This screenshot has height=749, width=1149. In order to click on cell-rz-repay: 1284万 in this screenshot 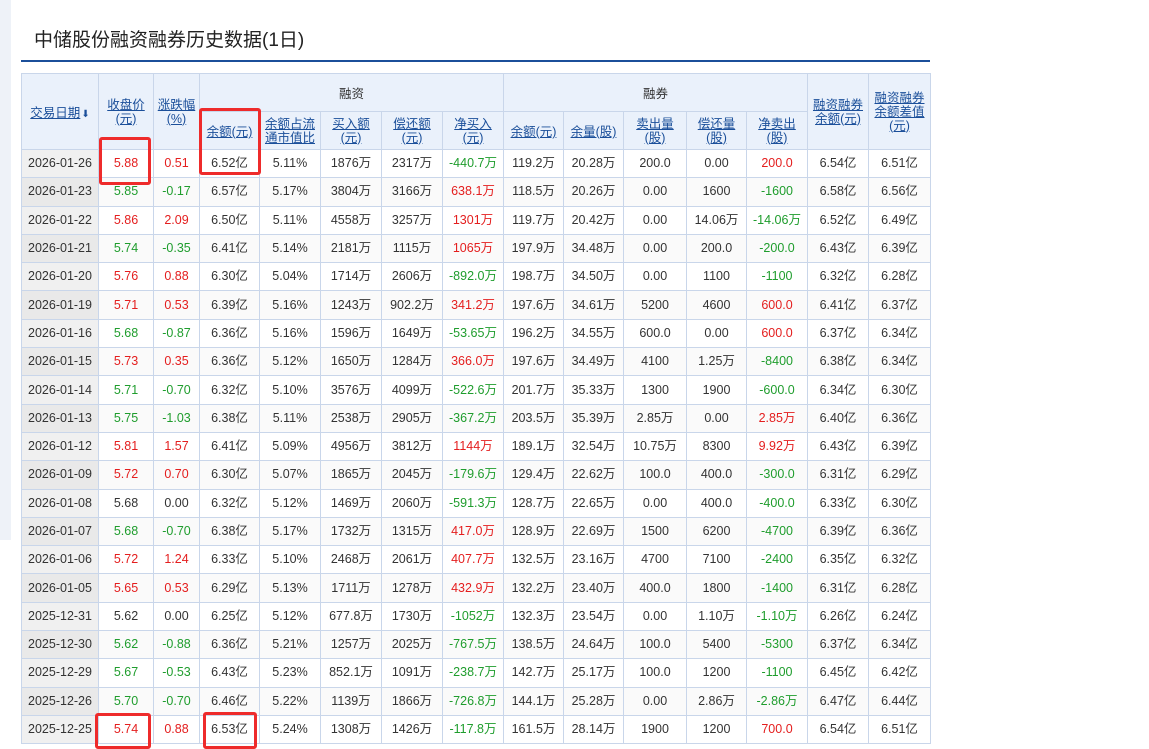, I will do `click(412, 362)`.